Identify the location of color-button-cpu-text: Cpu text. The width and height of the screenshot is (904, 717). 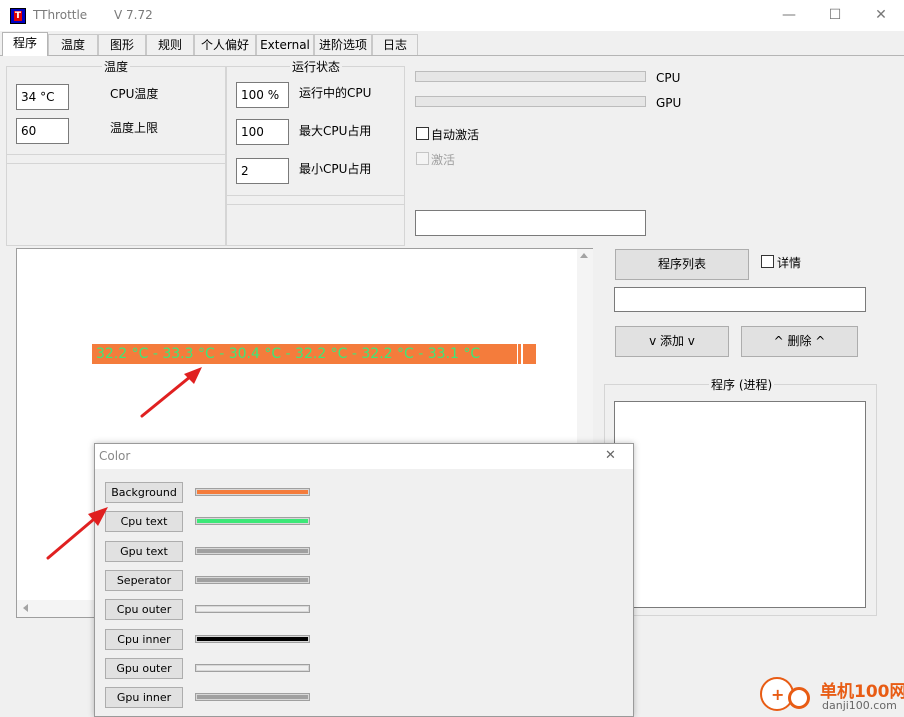
(144, 521).